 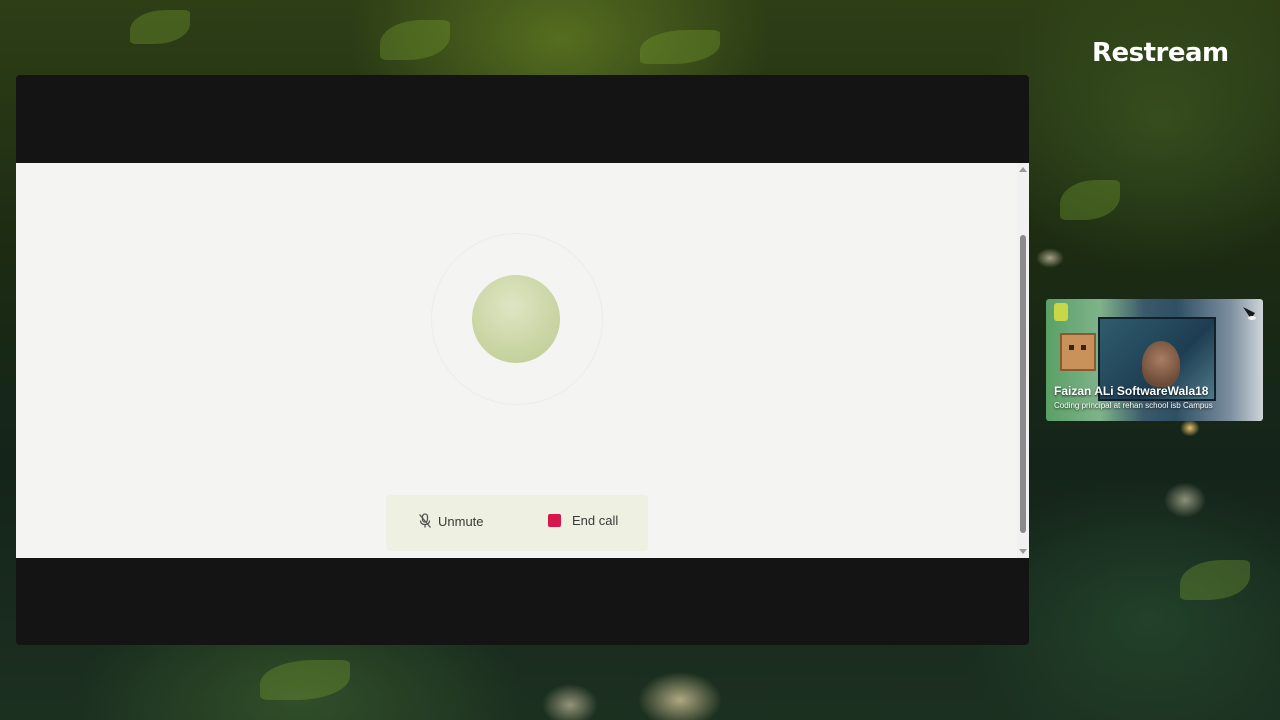 I want to click on end-call-label: End call, so click(x=595, y=520).